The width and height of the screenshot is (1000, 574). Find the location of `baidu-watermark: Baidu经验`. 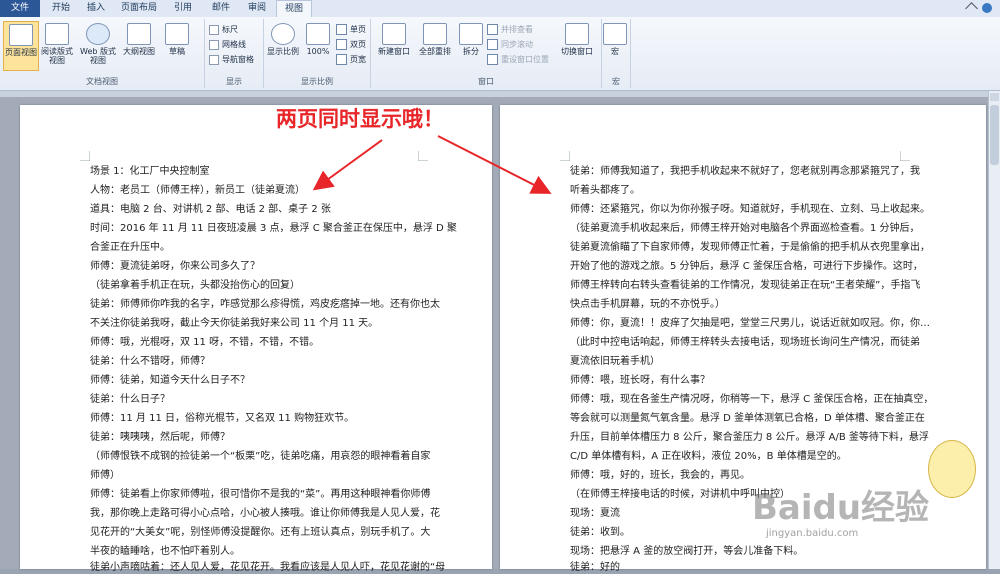

baidu-watermark: Baidu经验 is located at coordinates (841, 508).